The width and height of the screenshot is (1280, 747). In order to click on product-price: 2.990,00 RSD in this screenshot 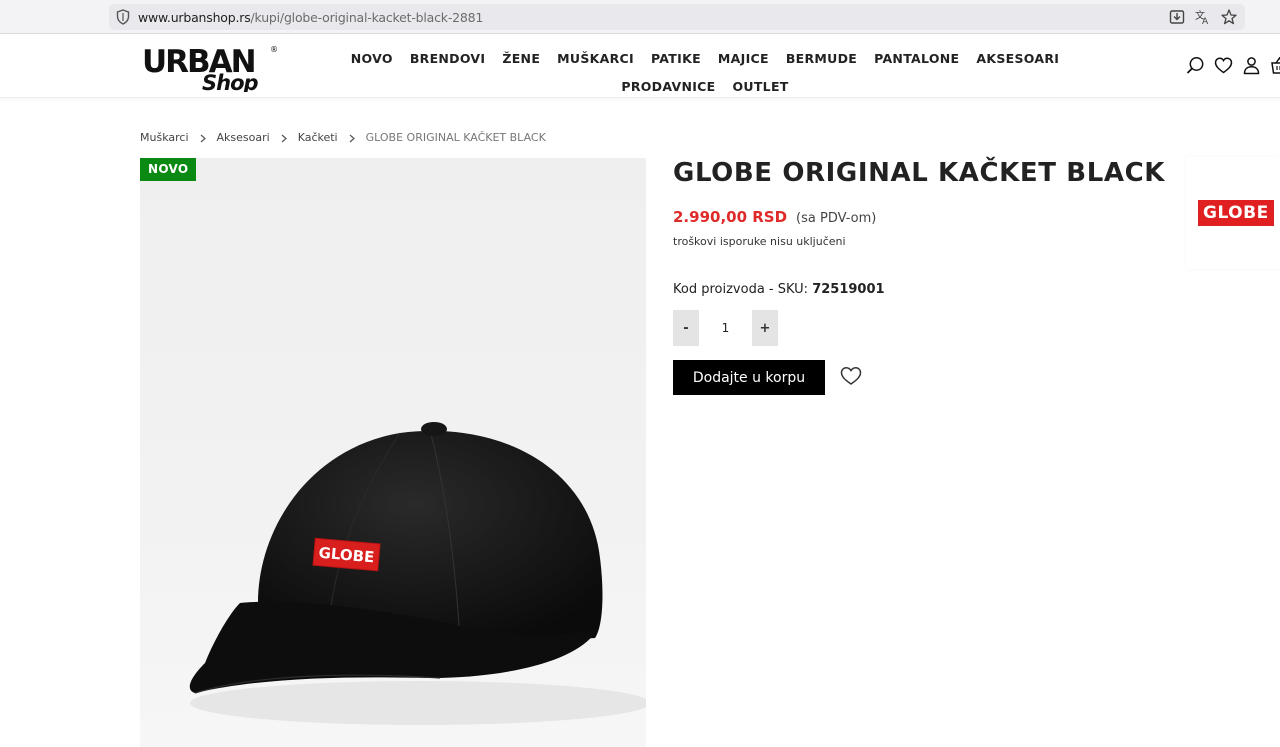, I will do `click(730, 217)`.